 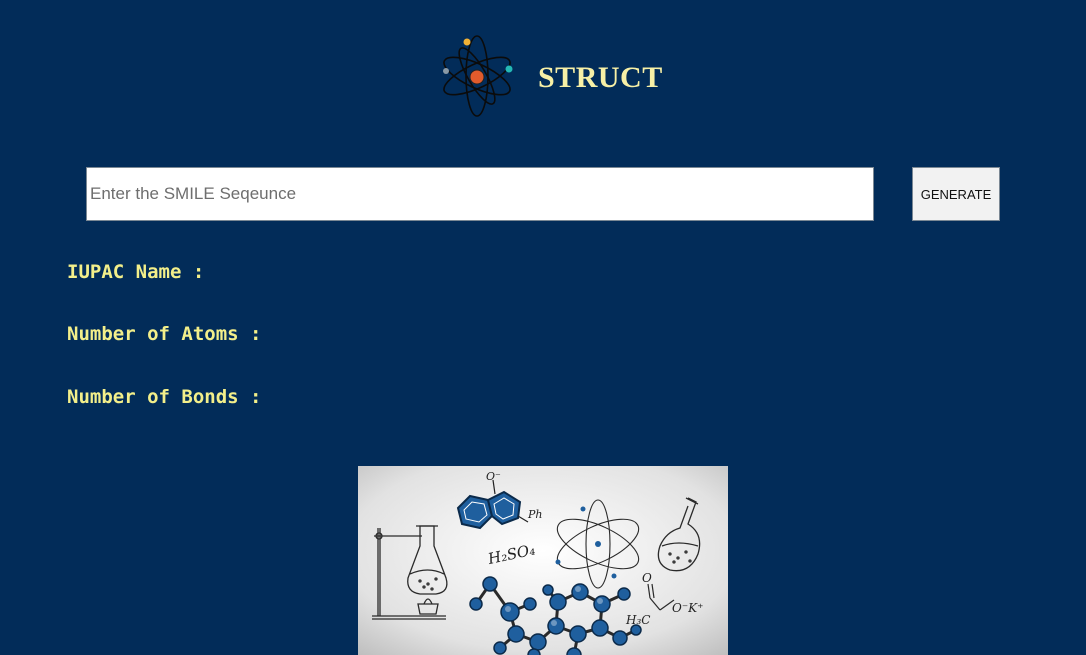 What do you see at coordinates (493, 476) in the screenshot?
I see `o-minus-label: O⁻` at bounding box center [493, 476].